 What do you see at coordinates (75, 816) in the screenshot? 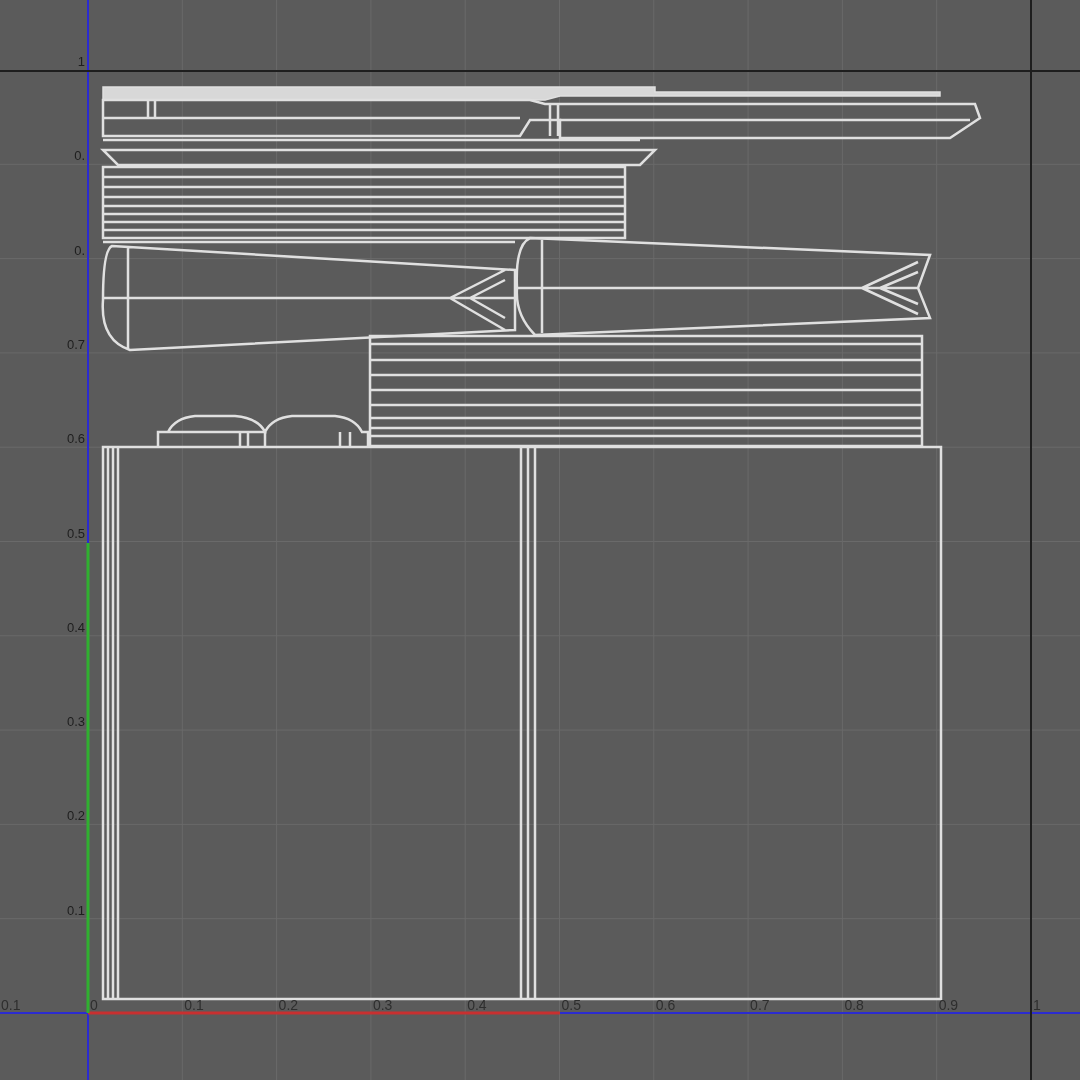
I see `v-tick-label: 0.2` at bounding box center [75, 816].